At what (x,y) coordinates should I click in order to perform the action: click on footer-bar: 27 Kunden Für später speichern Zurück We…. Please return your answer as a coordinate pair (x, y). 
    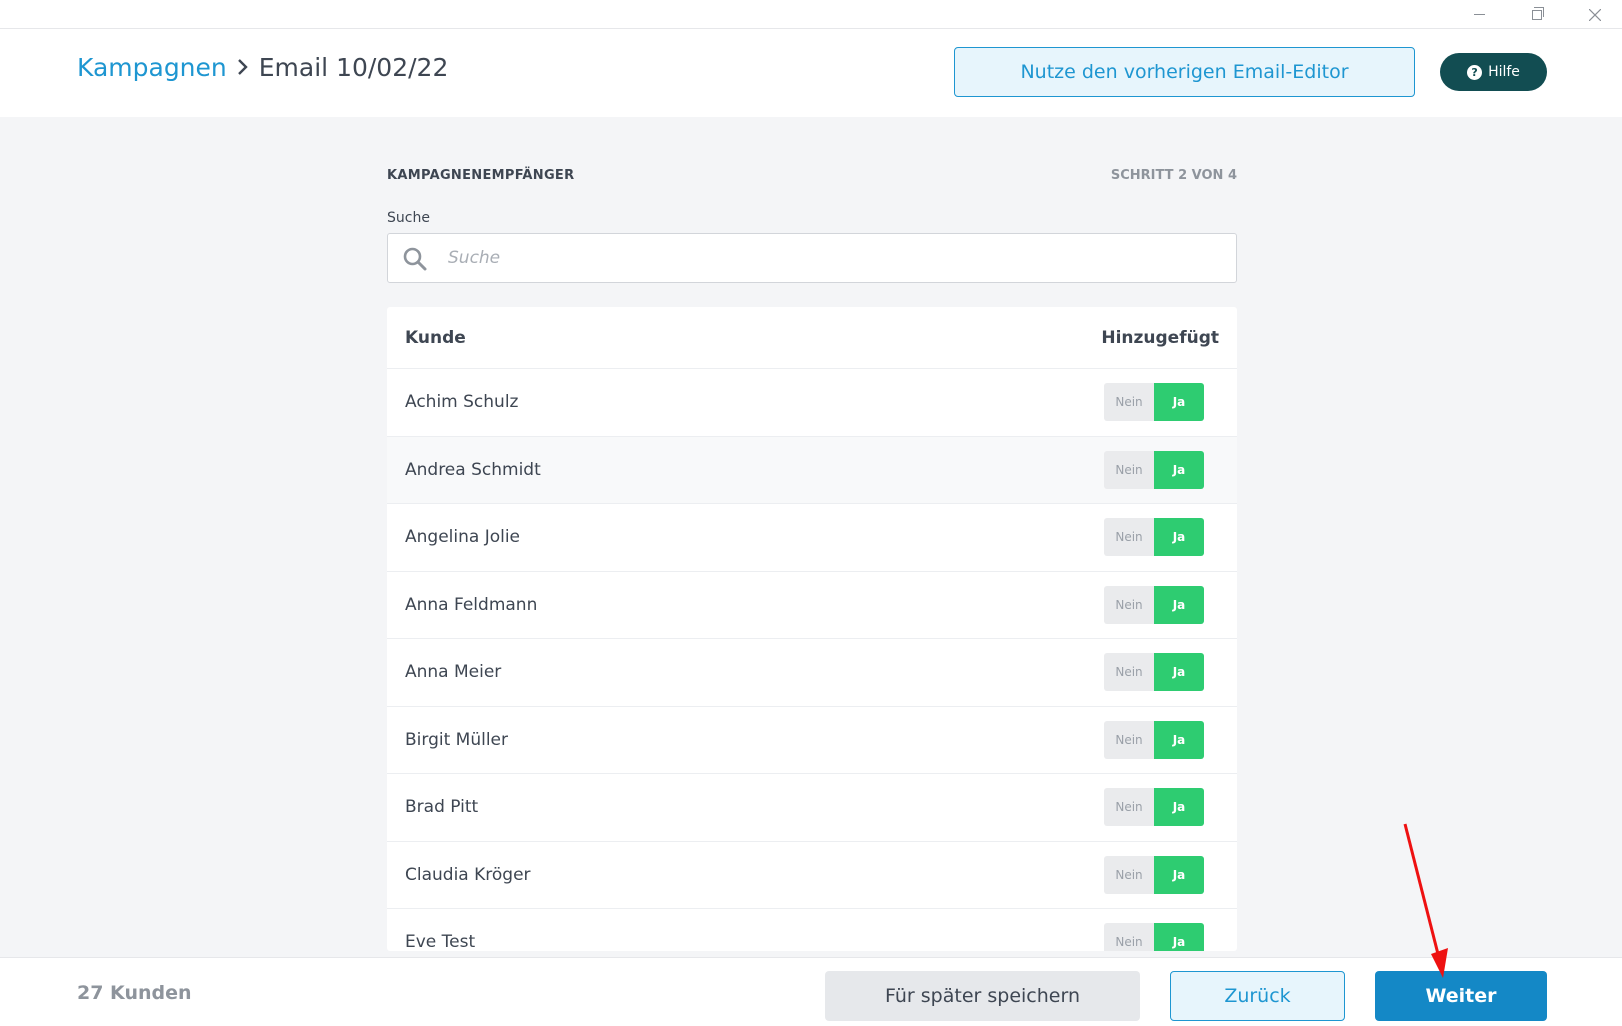
    Looking at the image, I should click on (811, 991).